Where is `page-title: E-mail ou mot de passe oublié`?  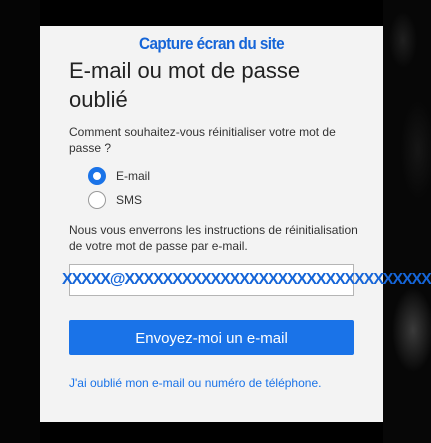
page-title: E-mail ou mot de passe oublié is located at coordinates (185, 85).